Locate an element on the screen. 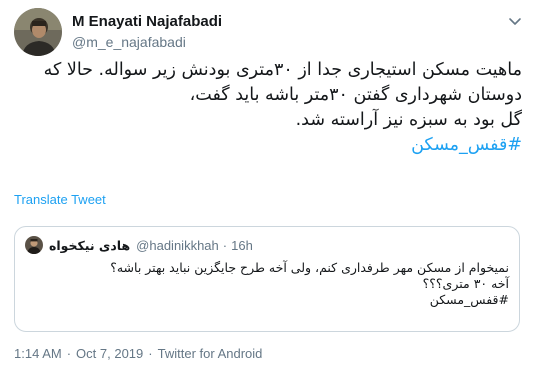 The width and height of the screenshot is (534, 372). tweet-time: 1:14 AM is located at coordinates (38, 353).